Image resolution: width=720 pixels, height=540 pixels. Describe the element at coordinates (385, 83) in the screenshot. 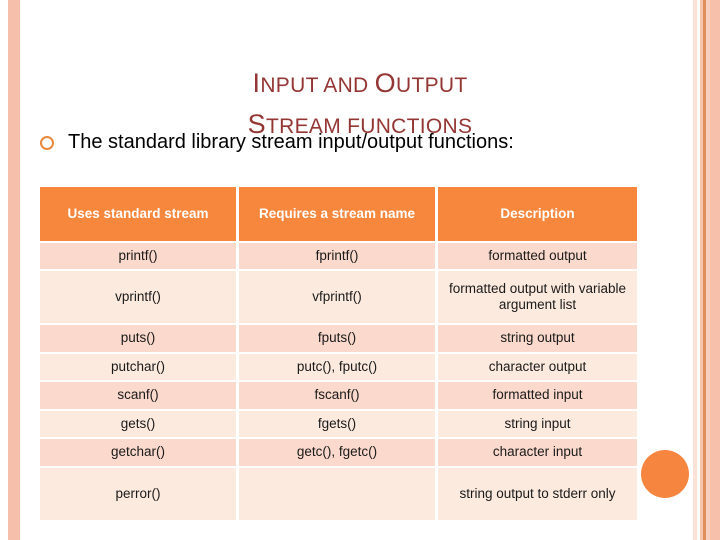

I see `page-title-cap-o: O` at that location.